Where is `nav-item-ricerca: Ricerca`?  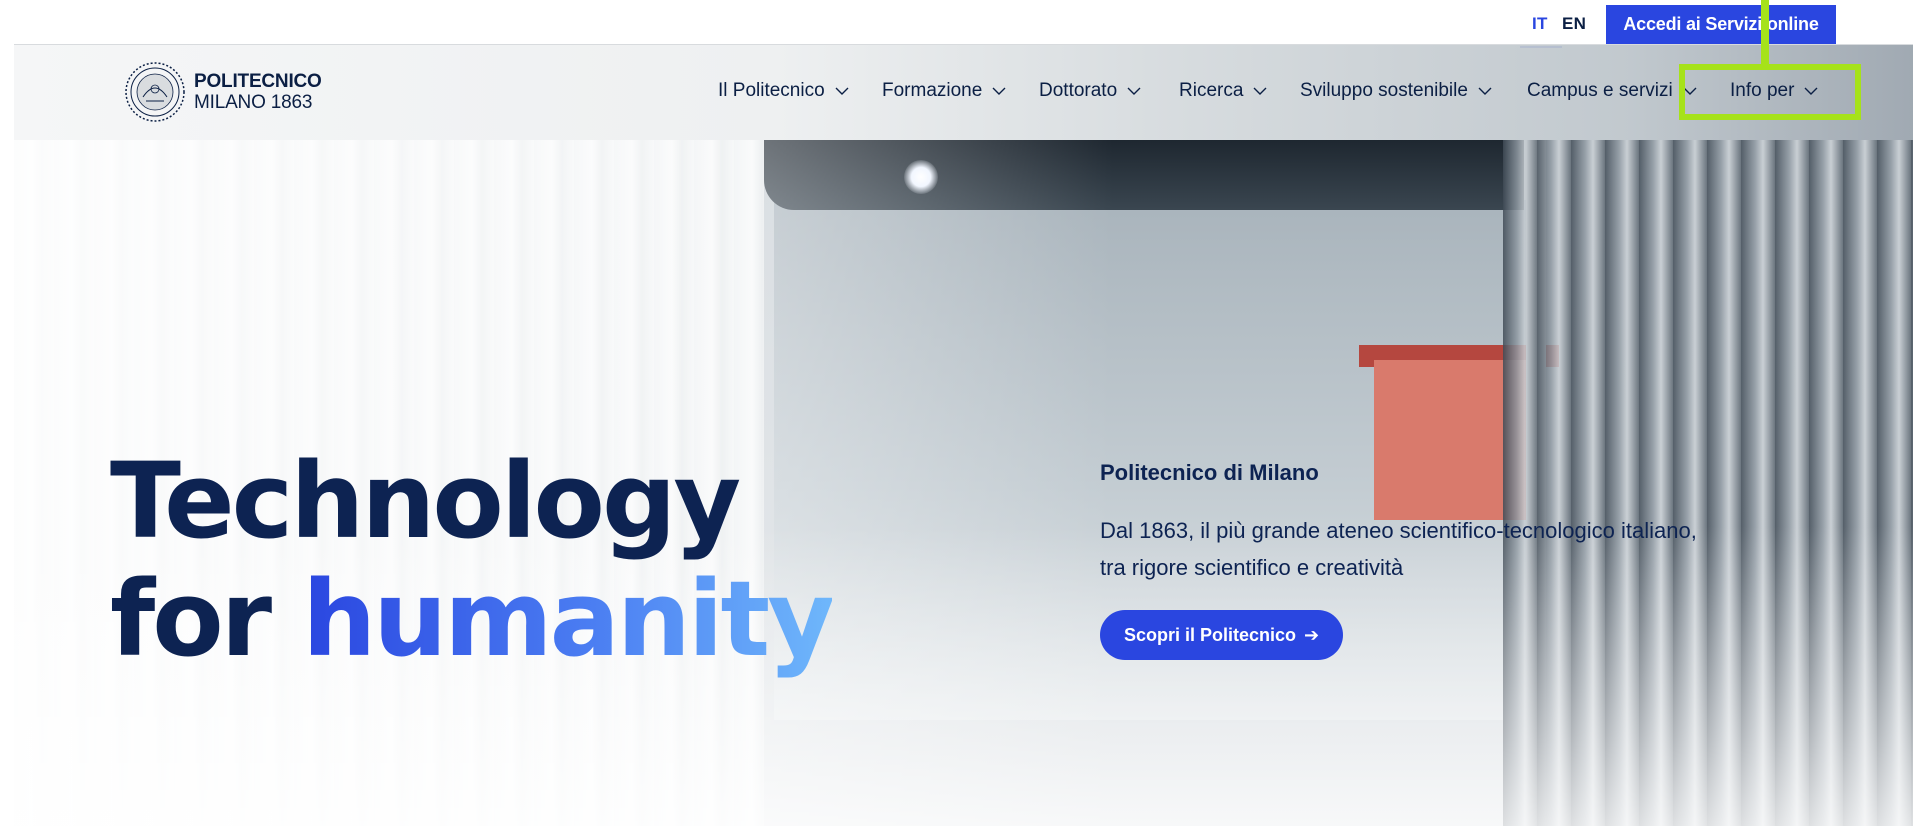 nav-item-ricerca: Ricerca is located at coordinates (1223, 91).